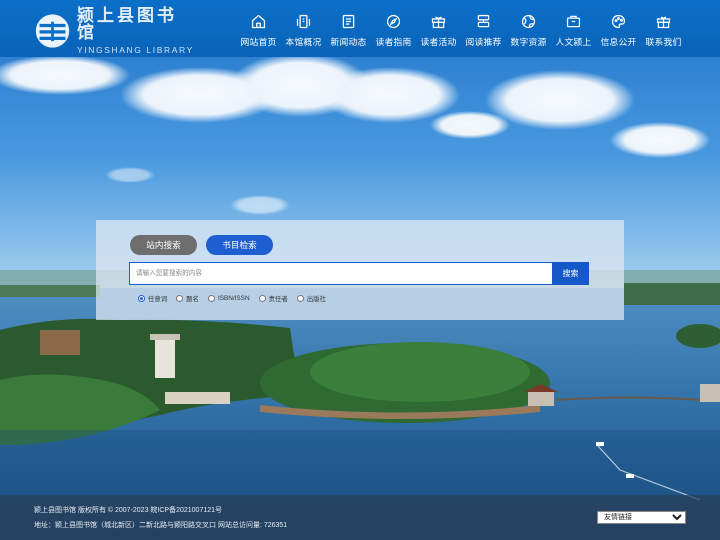 The image size is (720, 540). What do you see at coordinates (393, 21) in the screenshot?
I see `compass-icon` at bounding box center [393, 21].